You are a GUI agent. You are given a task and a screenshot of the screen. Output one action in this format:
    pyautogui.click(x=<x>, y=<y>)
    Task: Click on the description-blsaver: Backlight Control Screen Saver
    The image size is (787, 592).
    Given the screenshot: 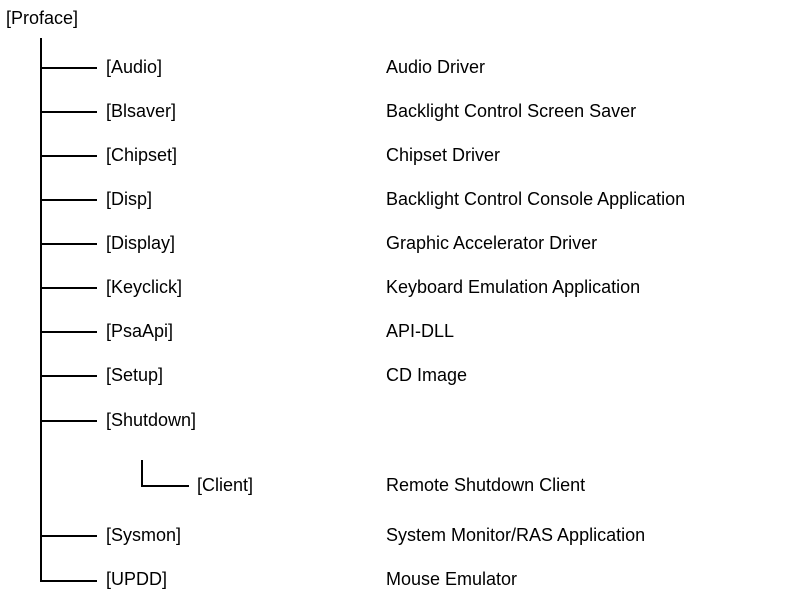 What is the action you would take?
    pyautogui.click(x=511, y=111)
    